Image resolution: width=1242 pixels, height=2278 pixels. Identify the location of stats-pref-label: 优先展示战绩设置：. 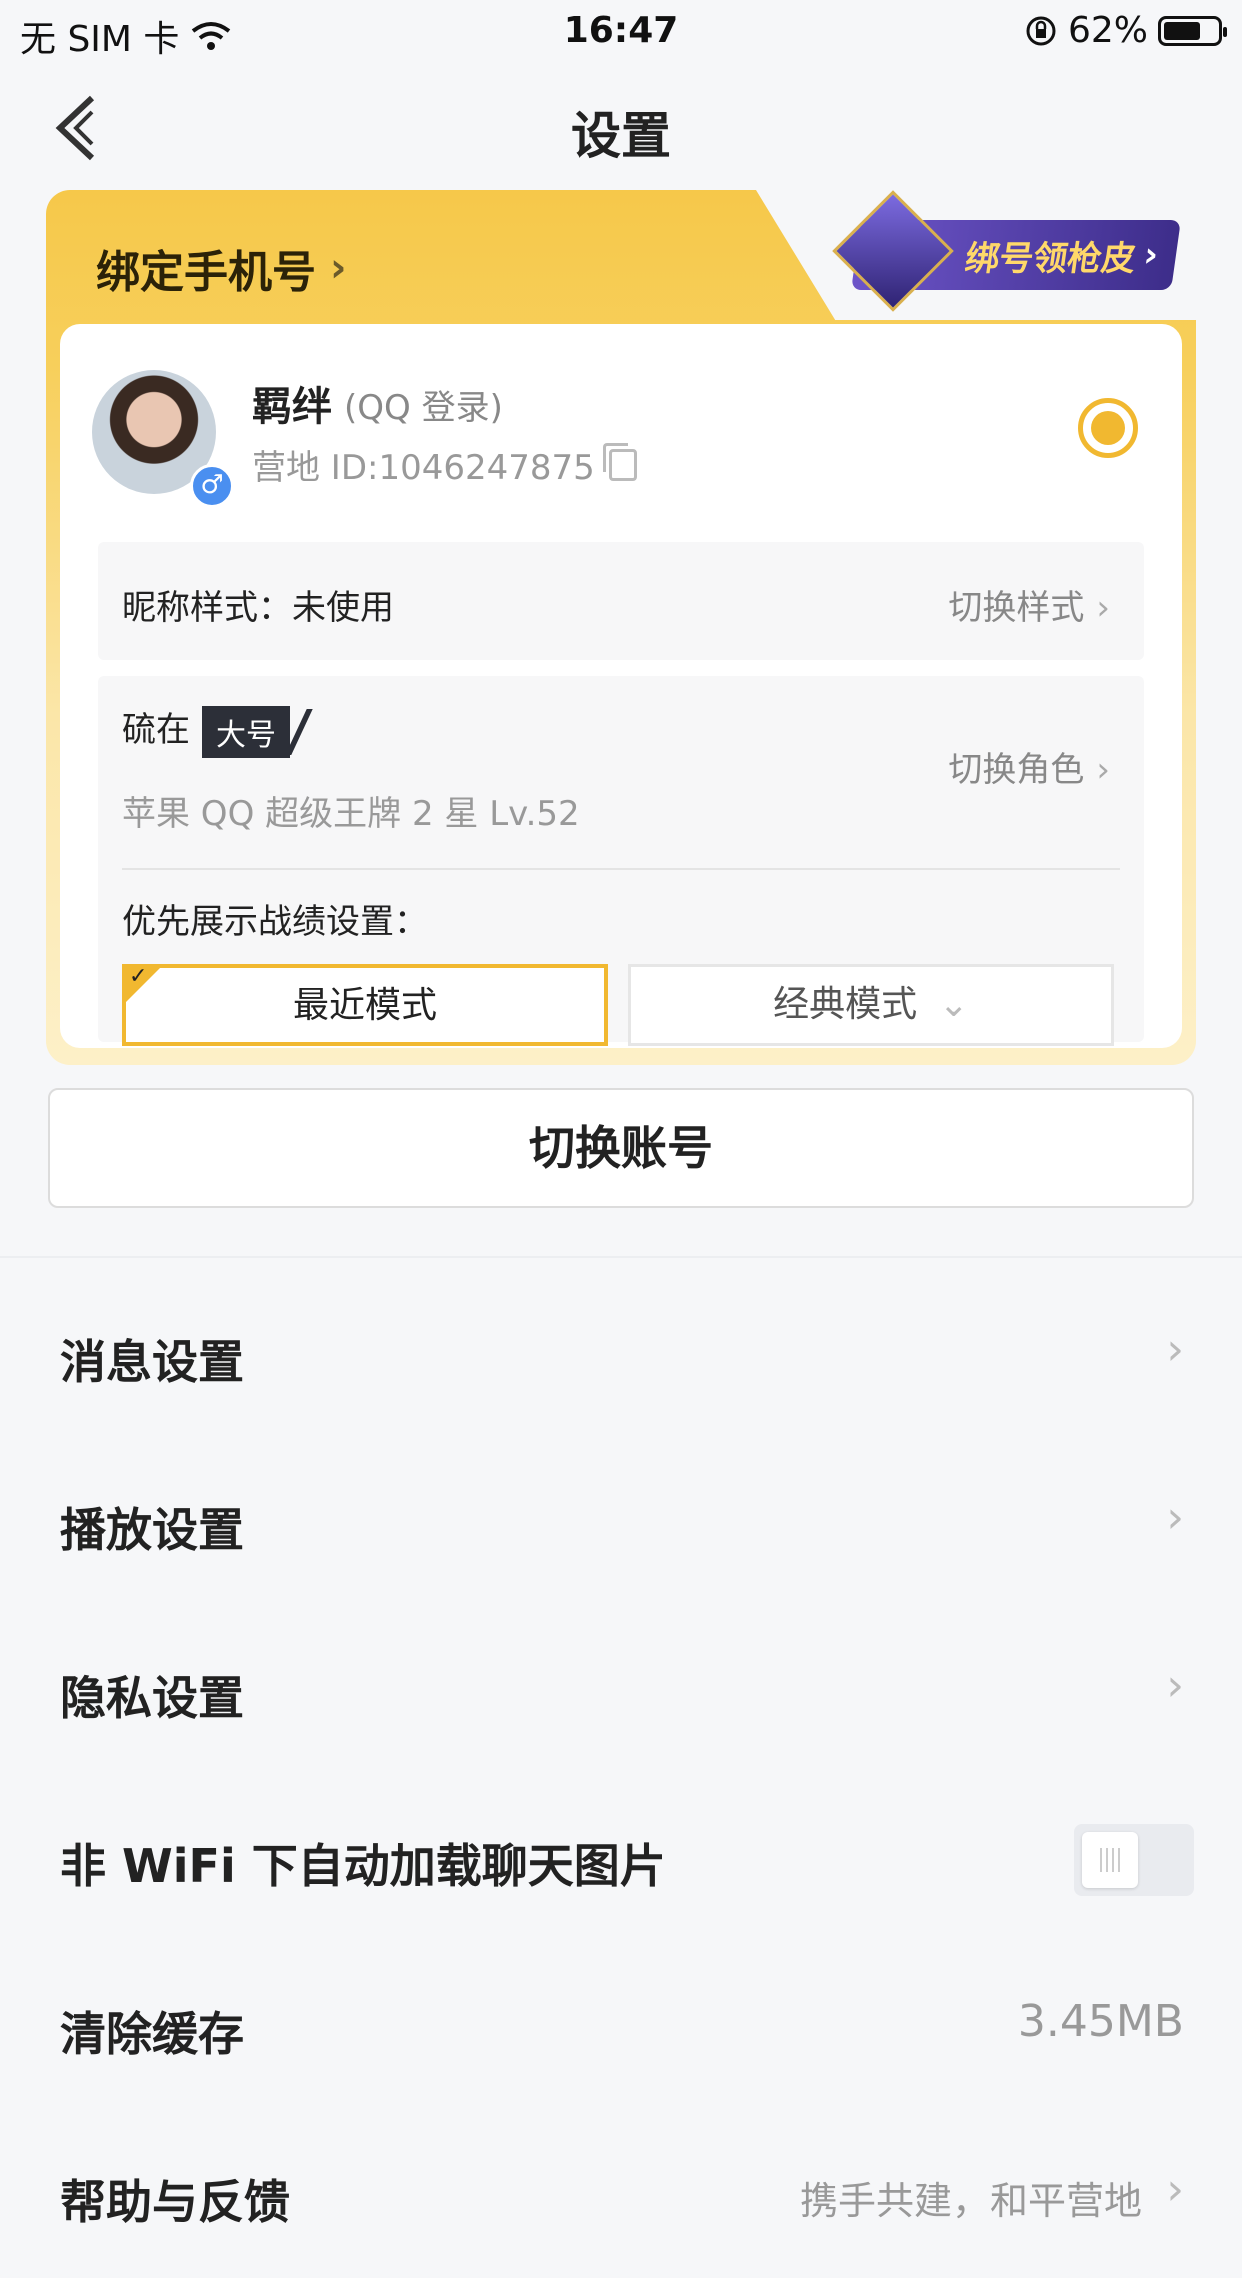
(275, 922).